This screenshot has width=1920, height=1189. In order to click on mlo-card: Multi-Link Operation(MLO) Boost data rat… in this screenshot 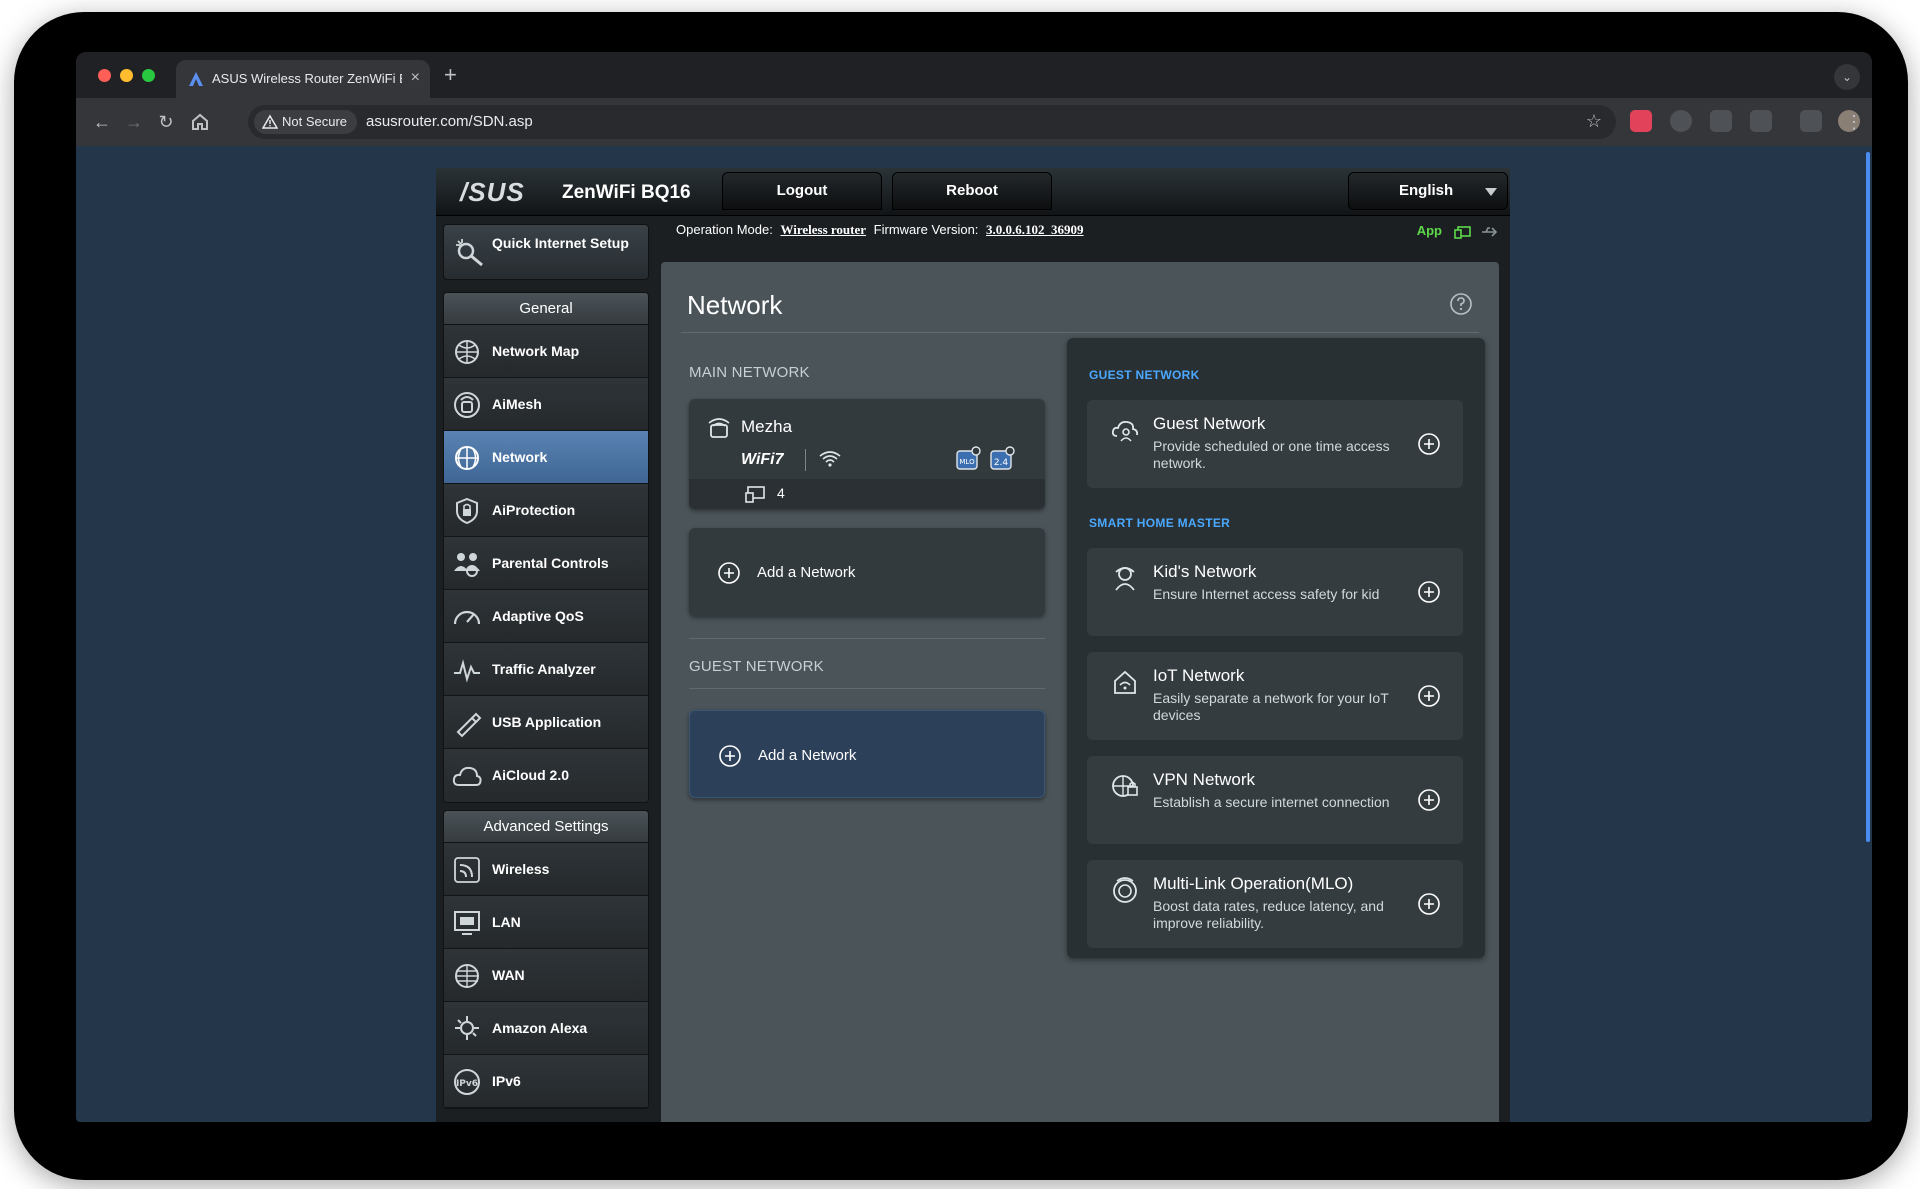, I will do `click(1275, 904)`.